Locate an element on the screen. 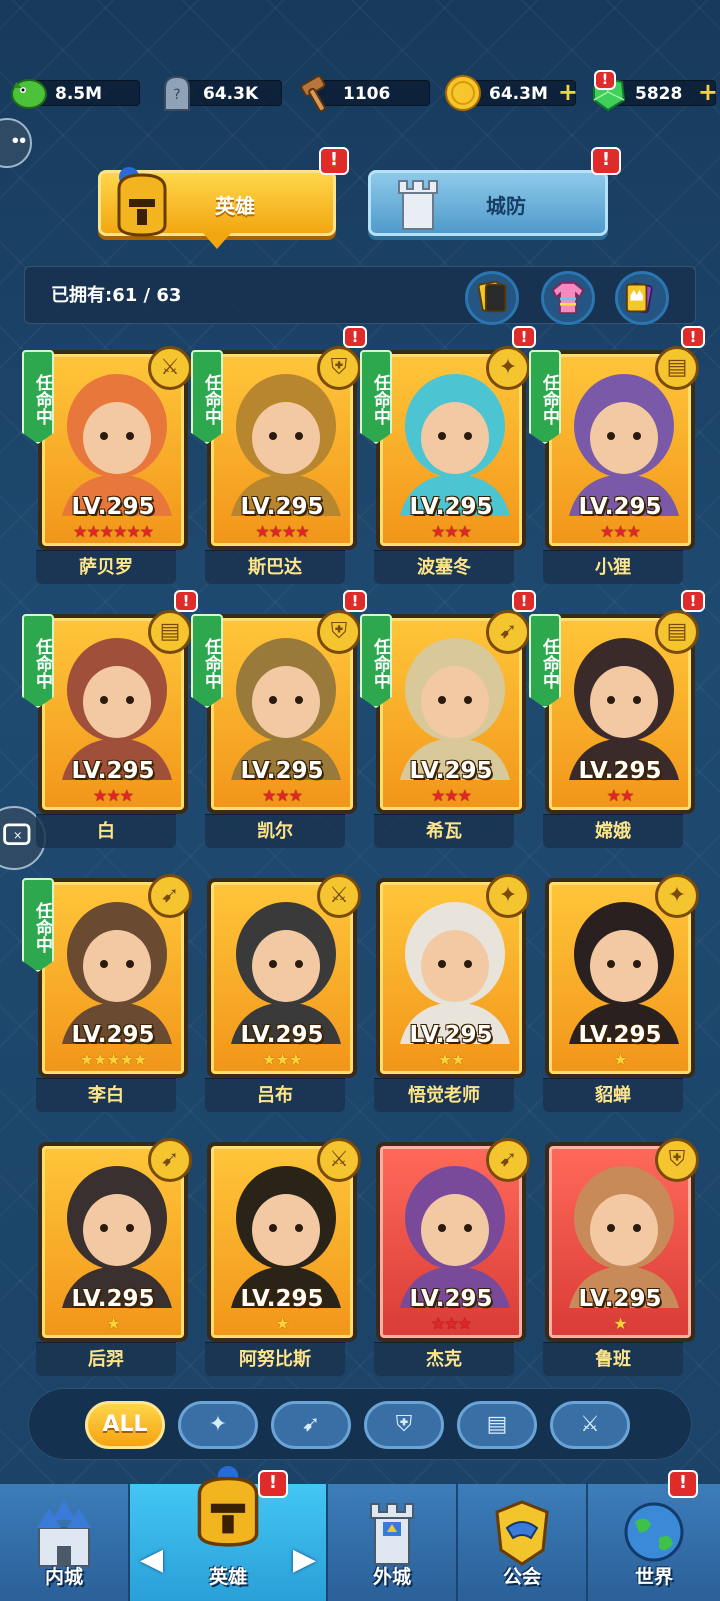 The image size is (720, 1601). resource-dragon: 8.5M is located at coordinates (74, 93).